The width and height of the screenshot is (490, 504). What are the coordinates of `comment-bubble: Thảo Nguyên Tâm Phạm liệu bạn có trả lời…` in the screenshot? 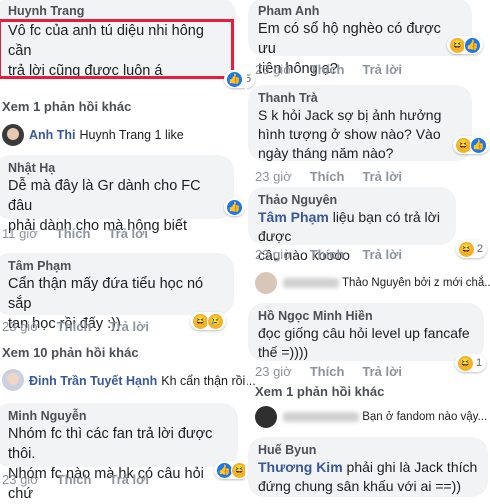 It's located at (352, 225).